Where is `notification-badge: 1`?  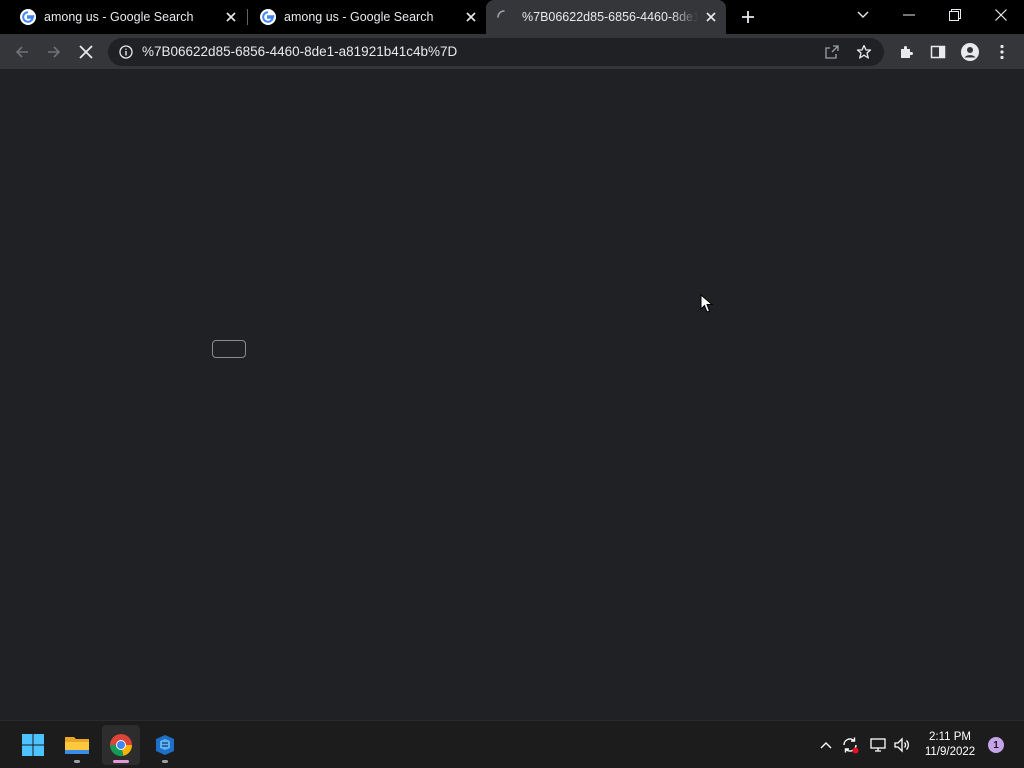
notification-badge: 1 is located at coordinates (996, 745).